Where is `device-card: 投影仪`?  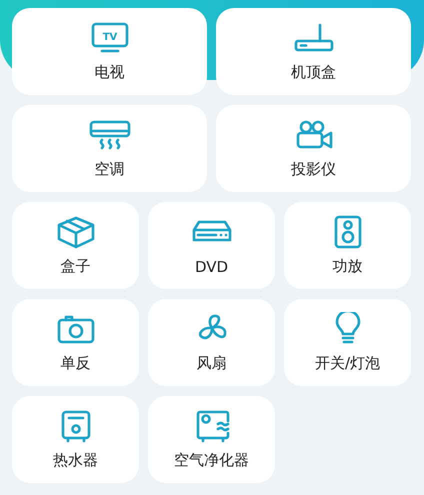 device-card: 投影仪 is located at coordinates (313, 148).